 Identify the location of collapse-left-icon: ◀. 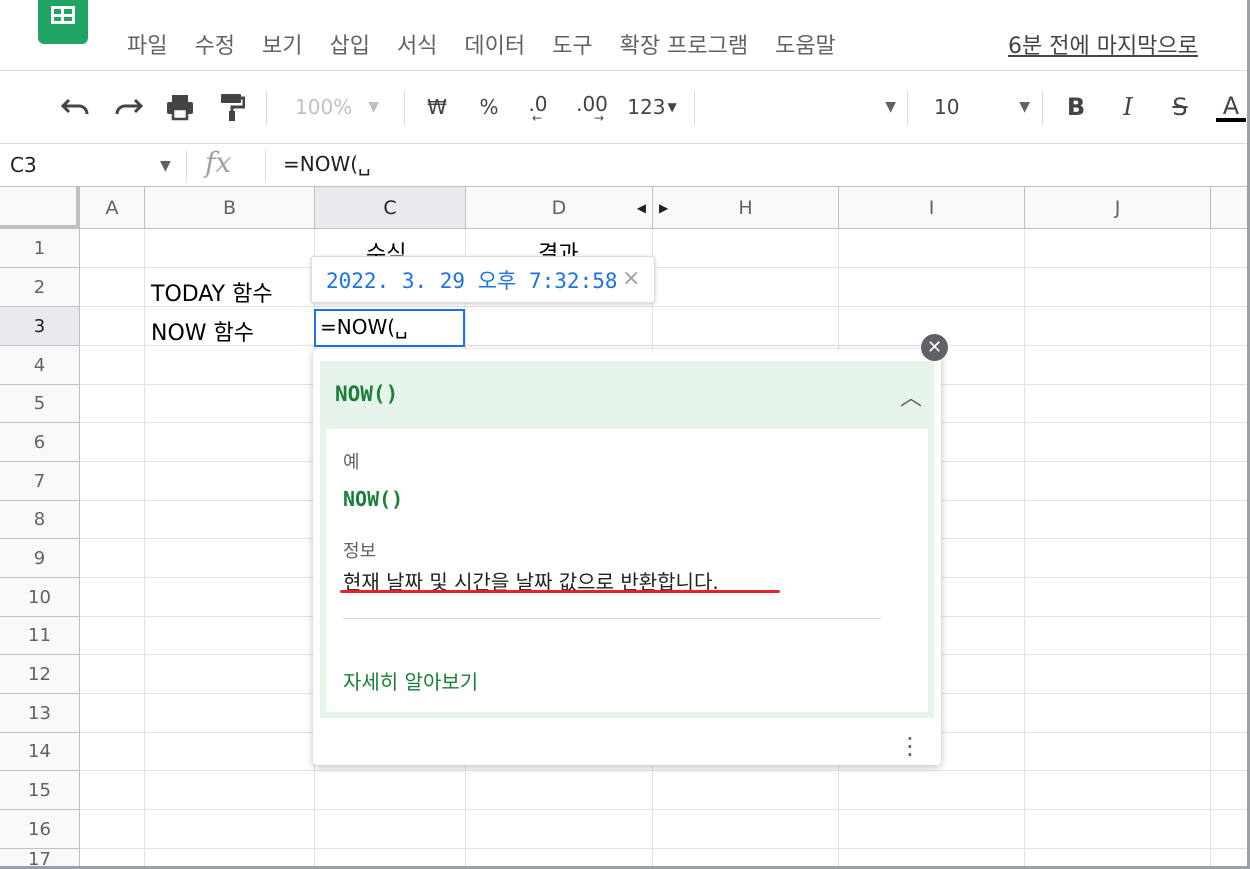
(641, 208).